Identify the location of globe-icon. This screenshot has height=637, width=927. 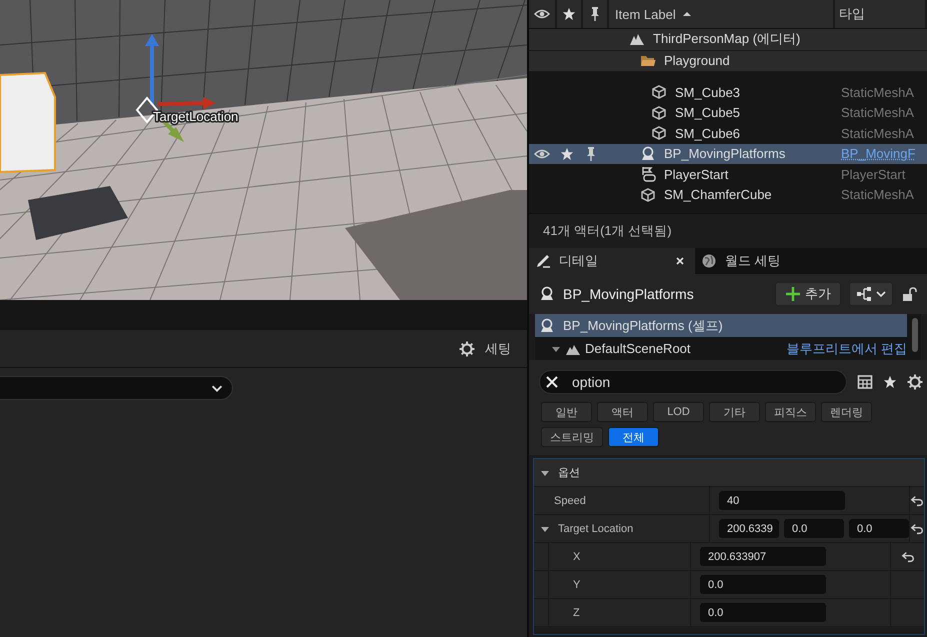
(709, 261).